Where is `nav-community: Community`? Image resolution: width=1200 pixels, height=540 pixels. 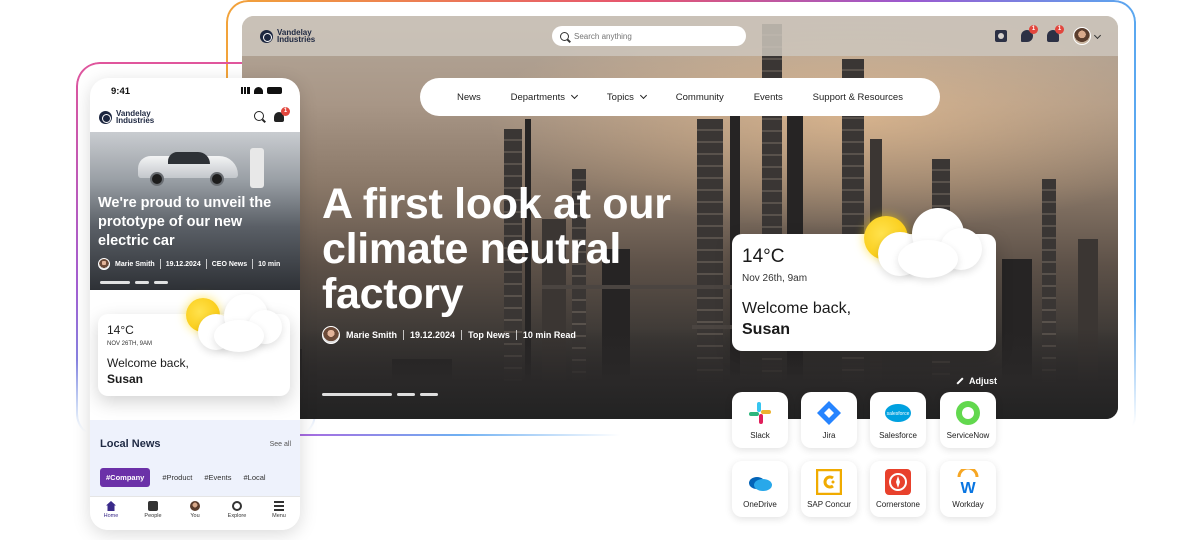
nav-community: Community is located at coordinates (700, 97).